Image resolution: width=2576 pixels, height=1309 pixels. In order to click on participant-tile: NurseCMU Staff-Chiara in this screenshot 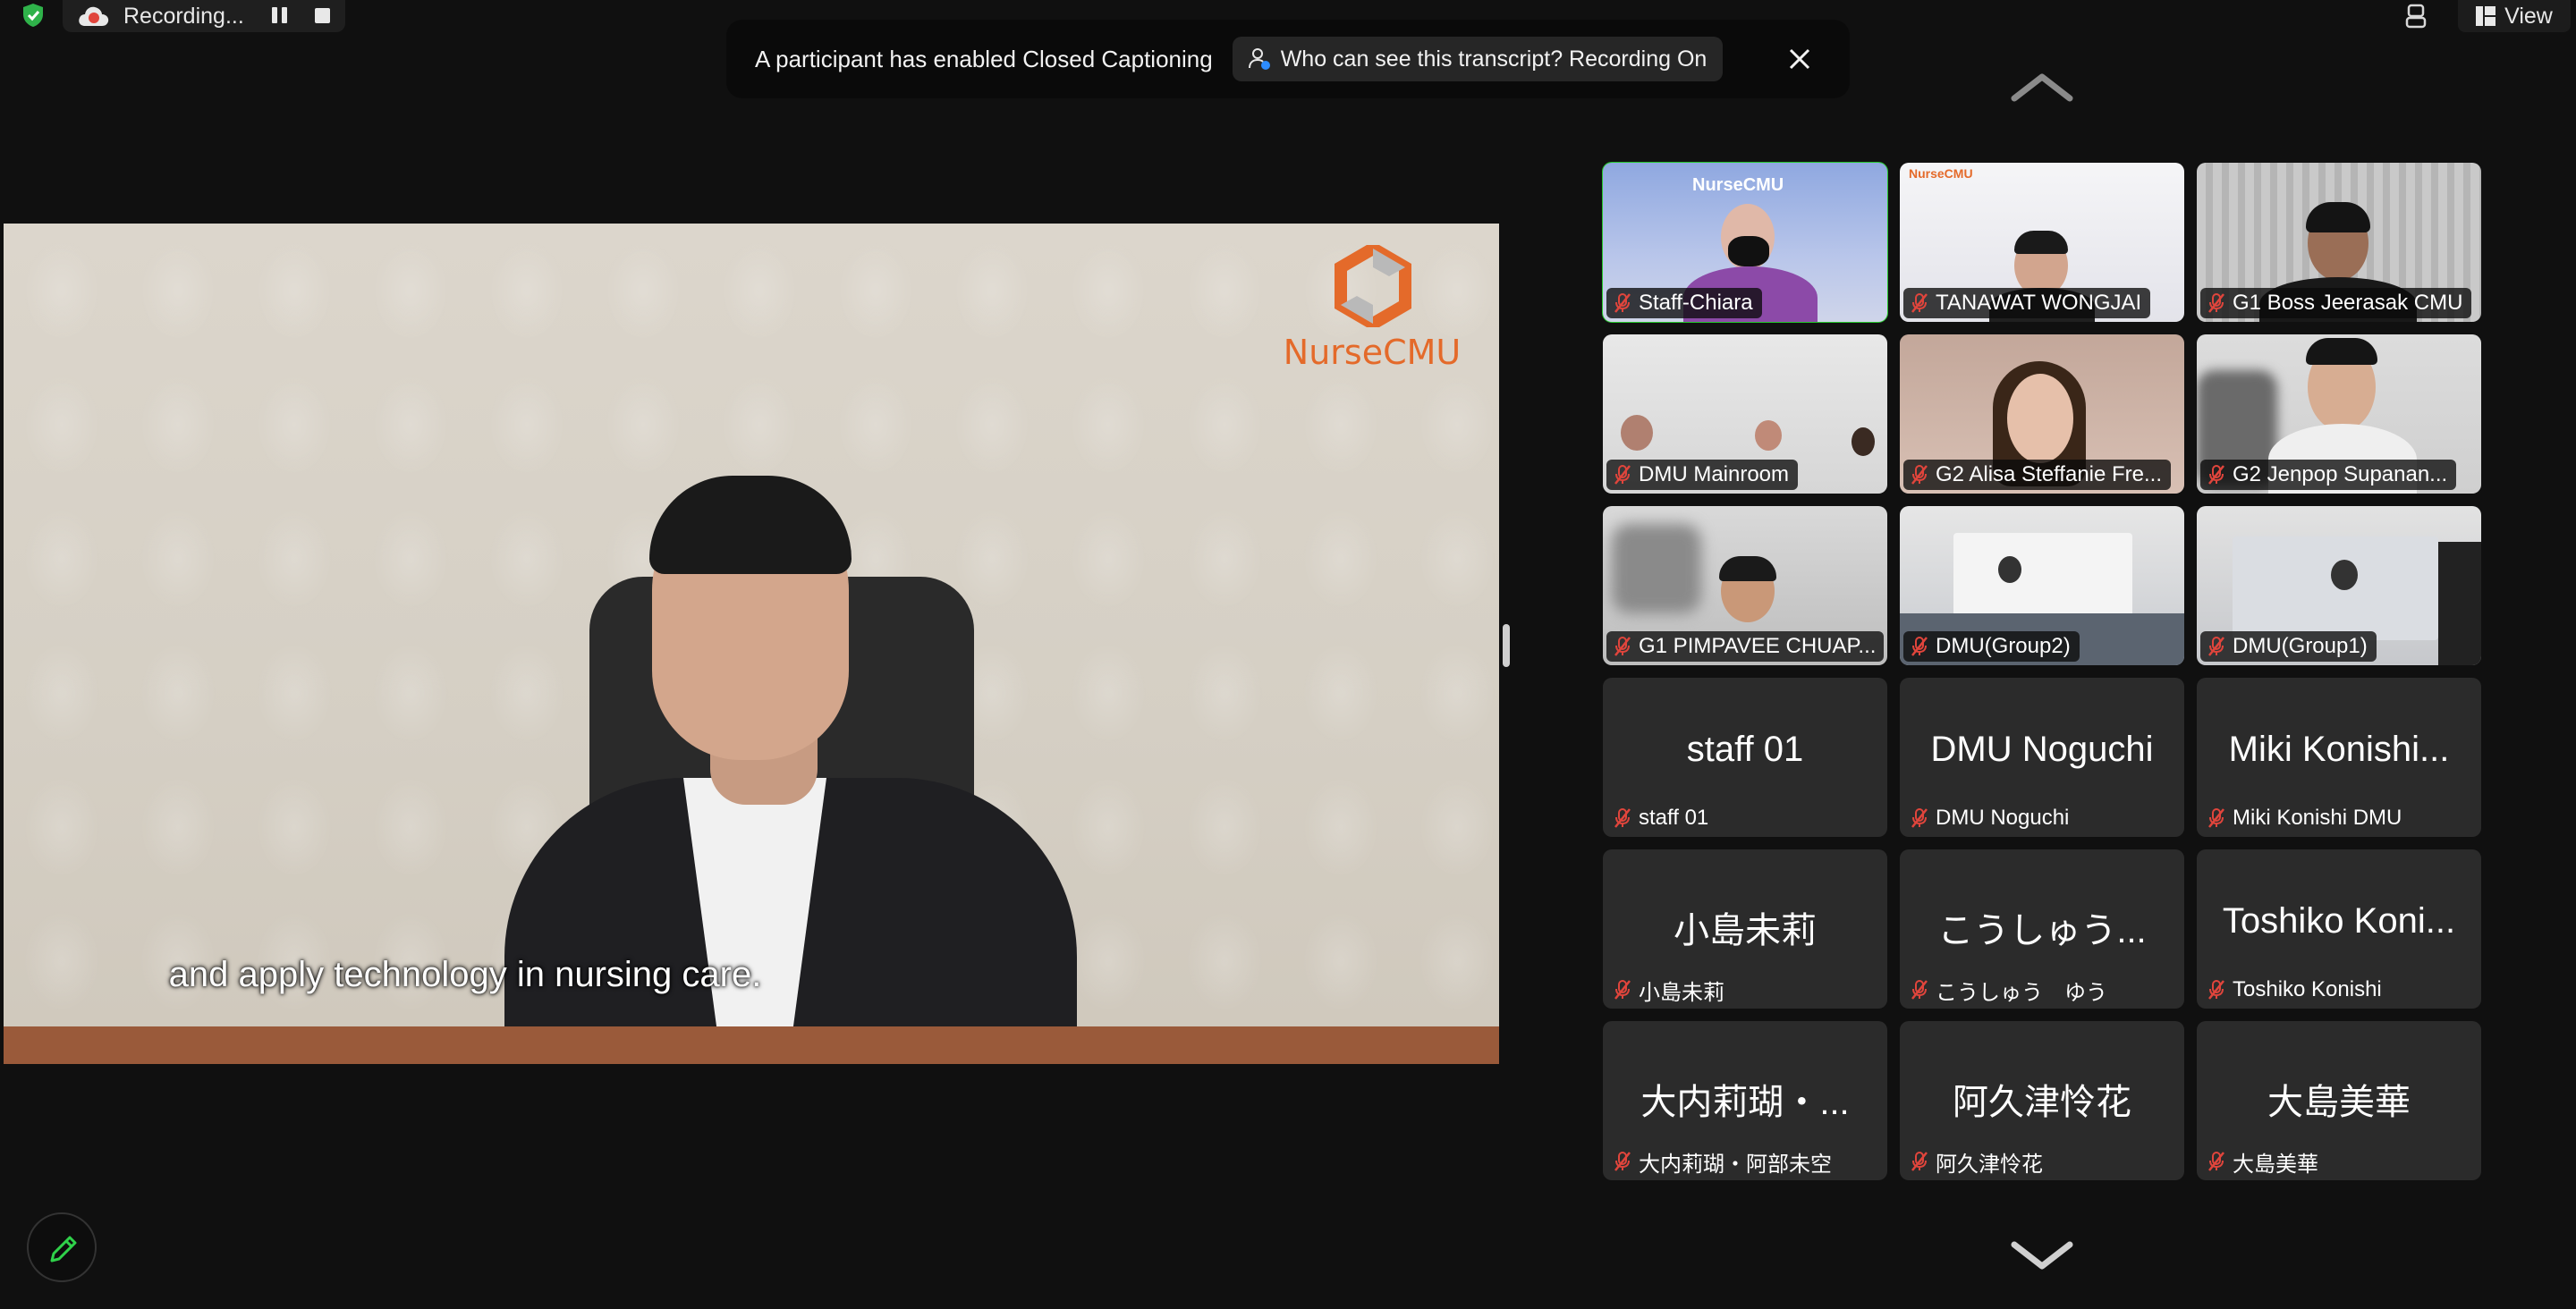, I will do `click(1745, 242)`.